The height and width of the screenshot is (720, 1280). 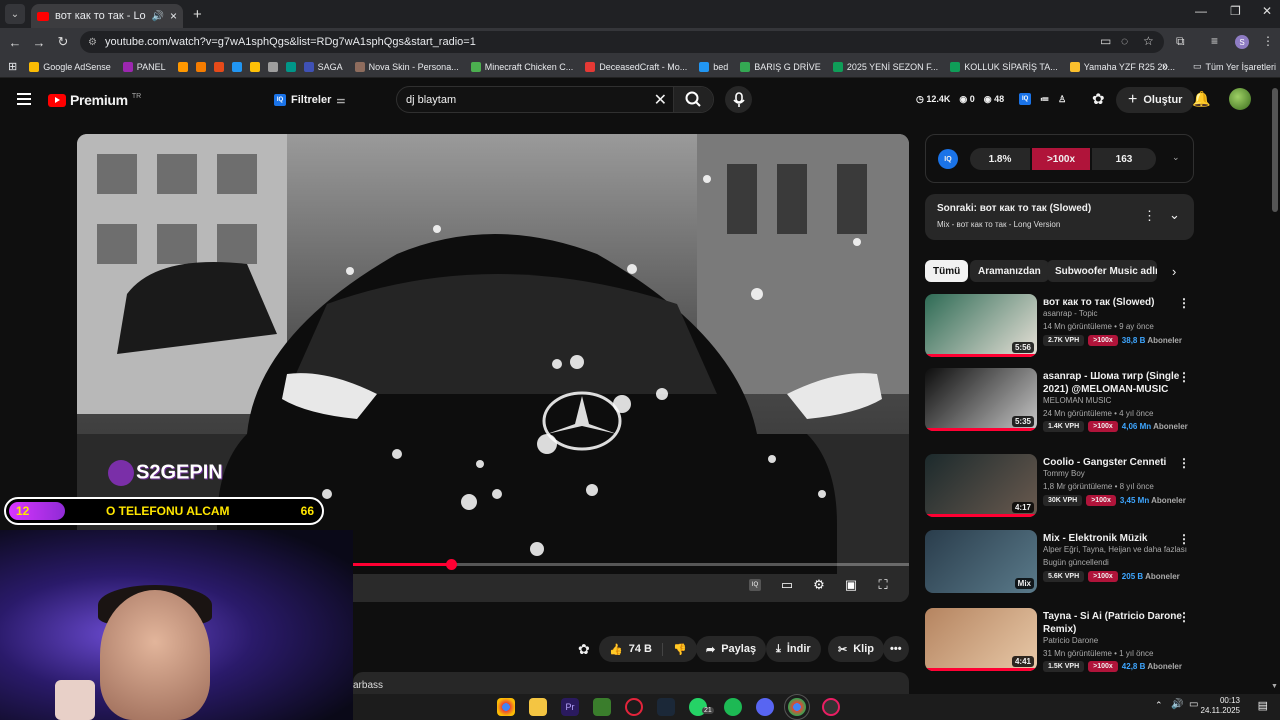 I want to click on browser-menu-icon: ⋮, so click(x=1268, y=41).